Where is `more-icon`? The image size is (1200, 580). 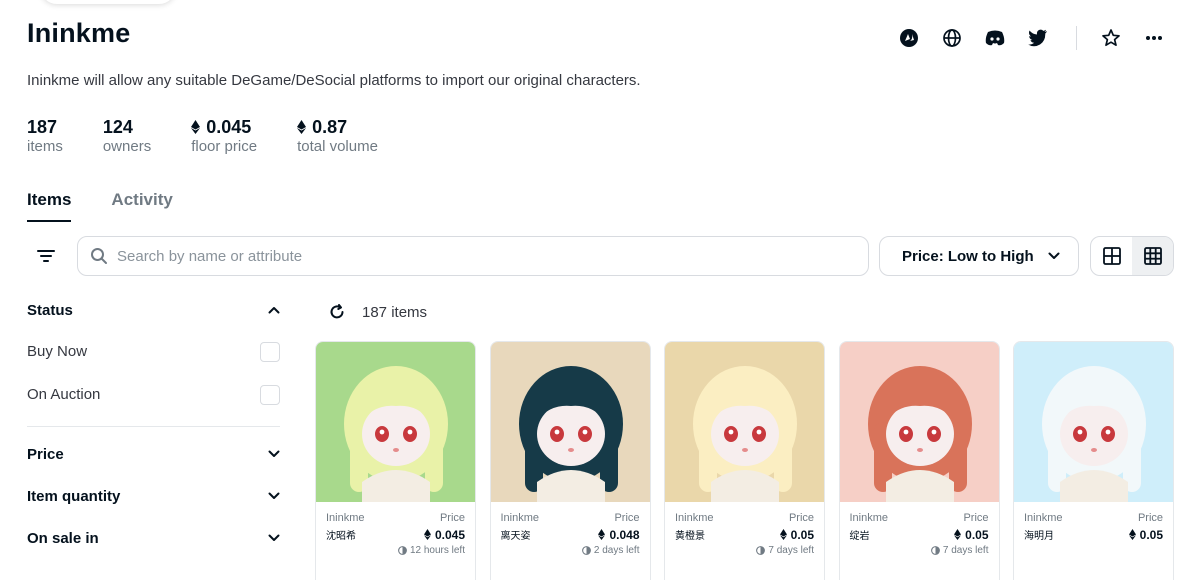 more-icon is located at coordinates (1154, 38).